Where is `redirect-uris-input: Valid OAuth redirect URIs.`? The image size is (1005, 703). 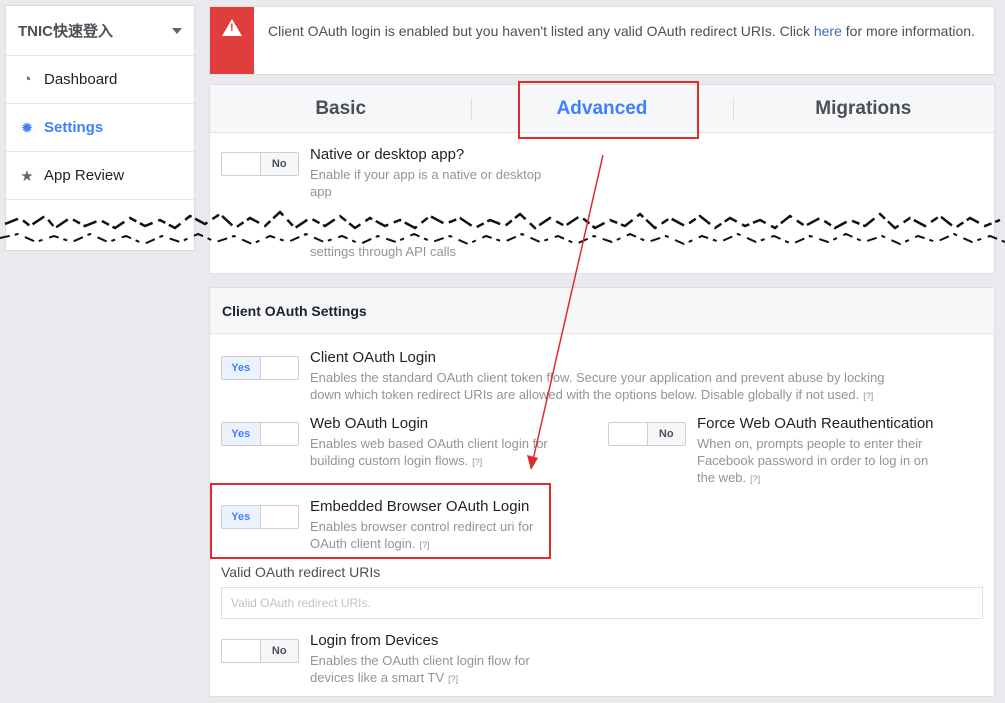
redirect-uris-input: Valid OAuth redirect URIs. is located at coordinates (602, 603).